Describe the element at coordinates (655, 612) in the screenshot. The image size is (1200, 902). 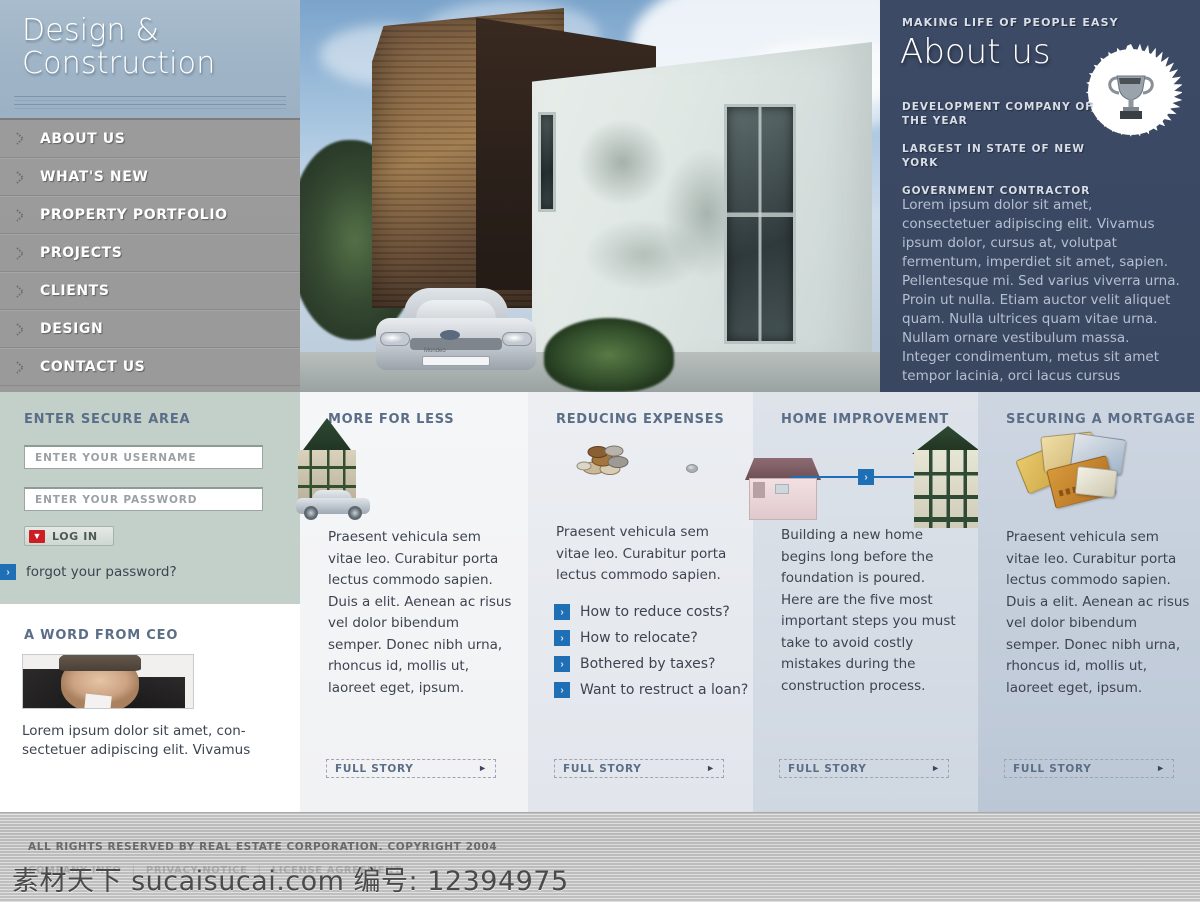
I see `list-item-label: How to reduce costs?` at that location.